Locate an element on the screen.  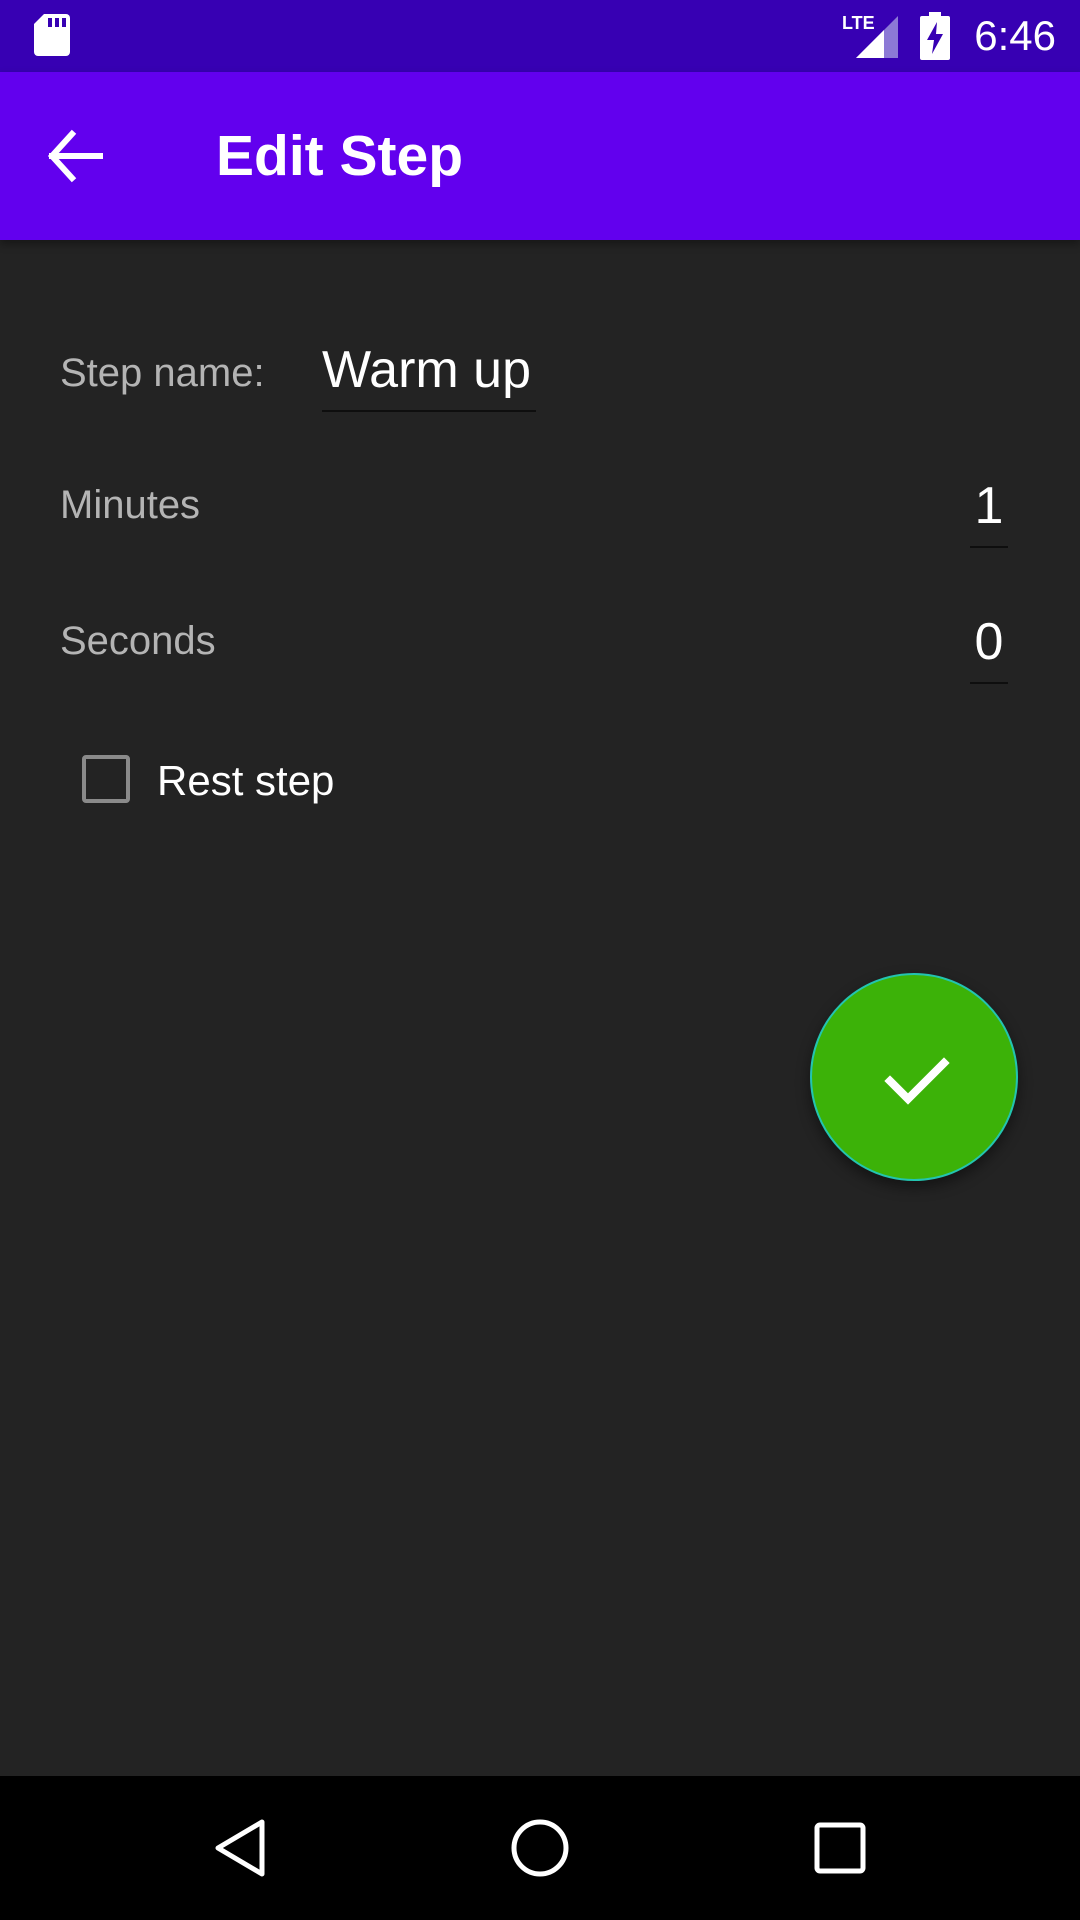
minutes-input: 1 is located at coordinates (989, 510).